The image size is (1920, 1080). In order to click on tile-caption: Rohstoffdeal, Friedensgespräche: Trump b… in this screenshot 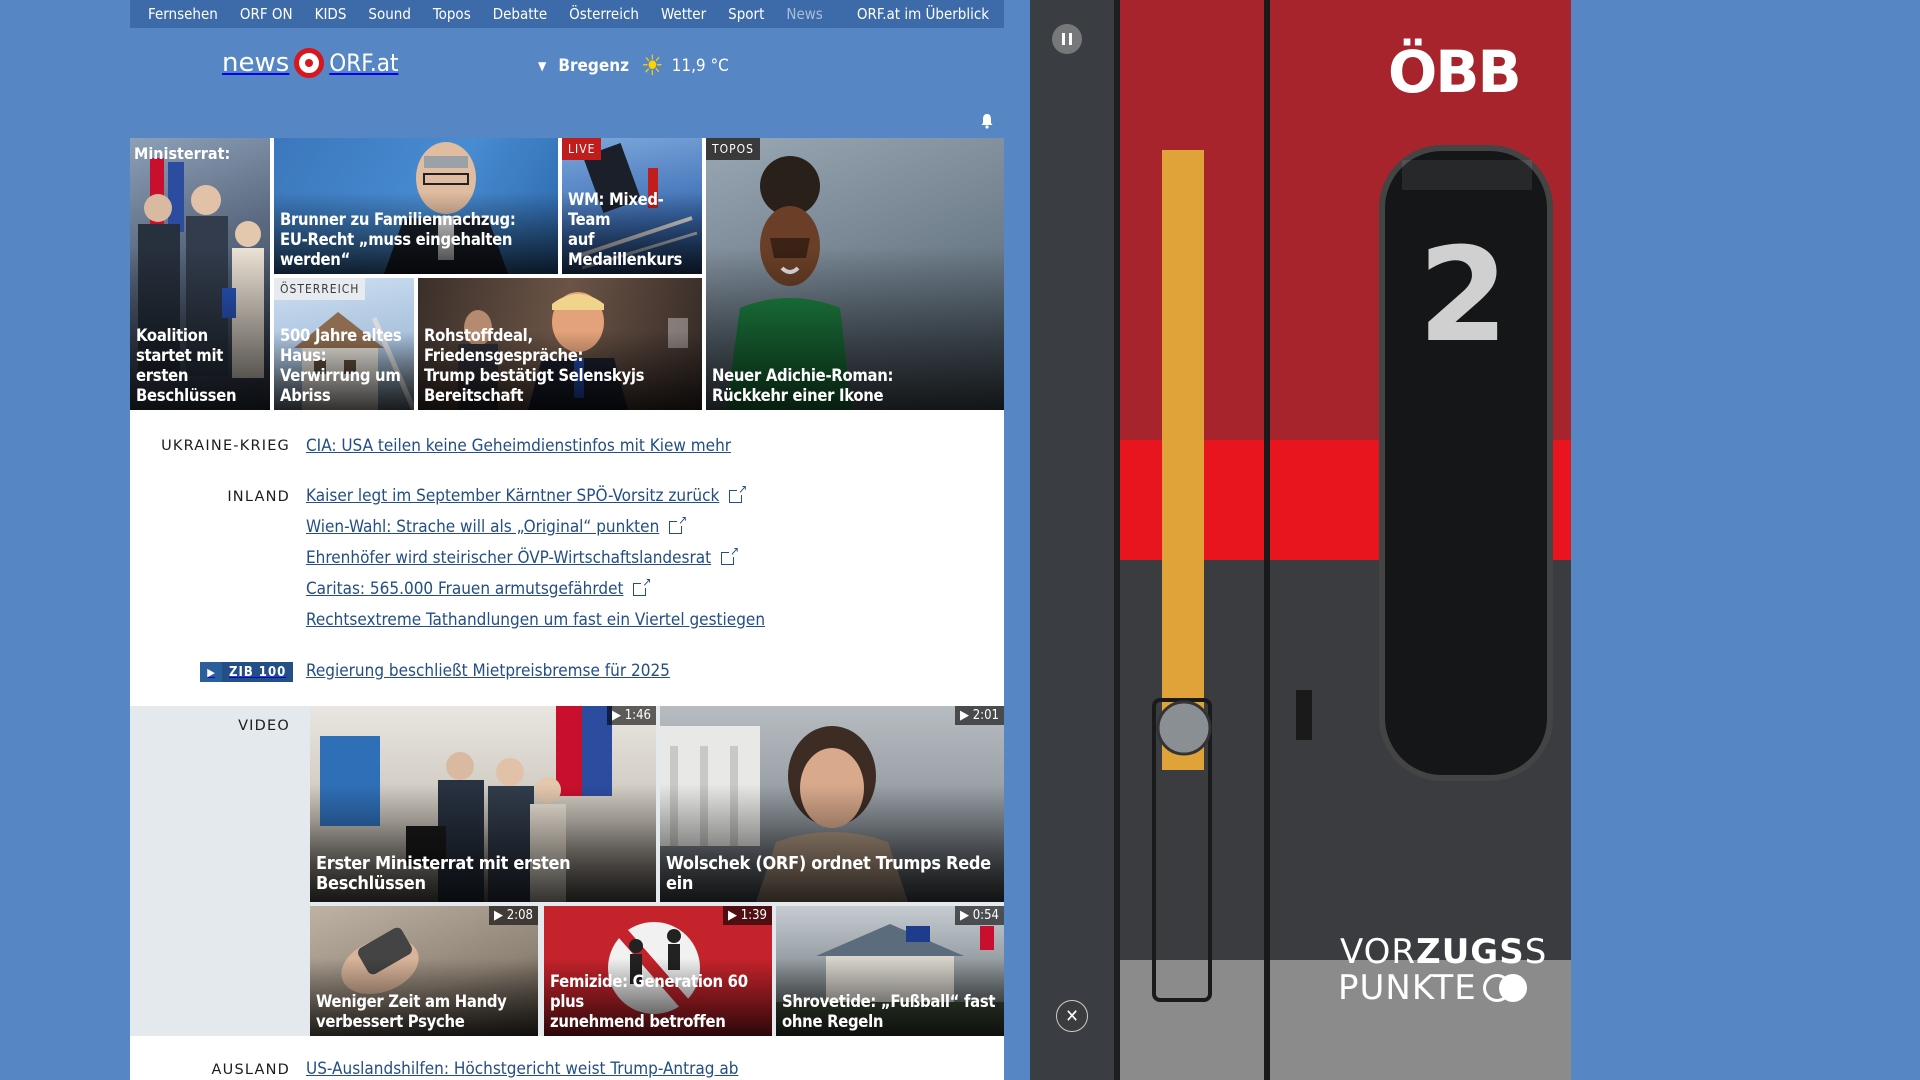, I will do `click(560, 366)`.